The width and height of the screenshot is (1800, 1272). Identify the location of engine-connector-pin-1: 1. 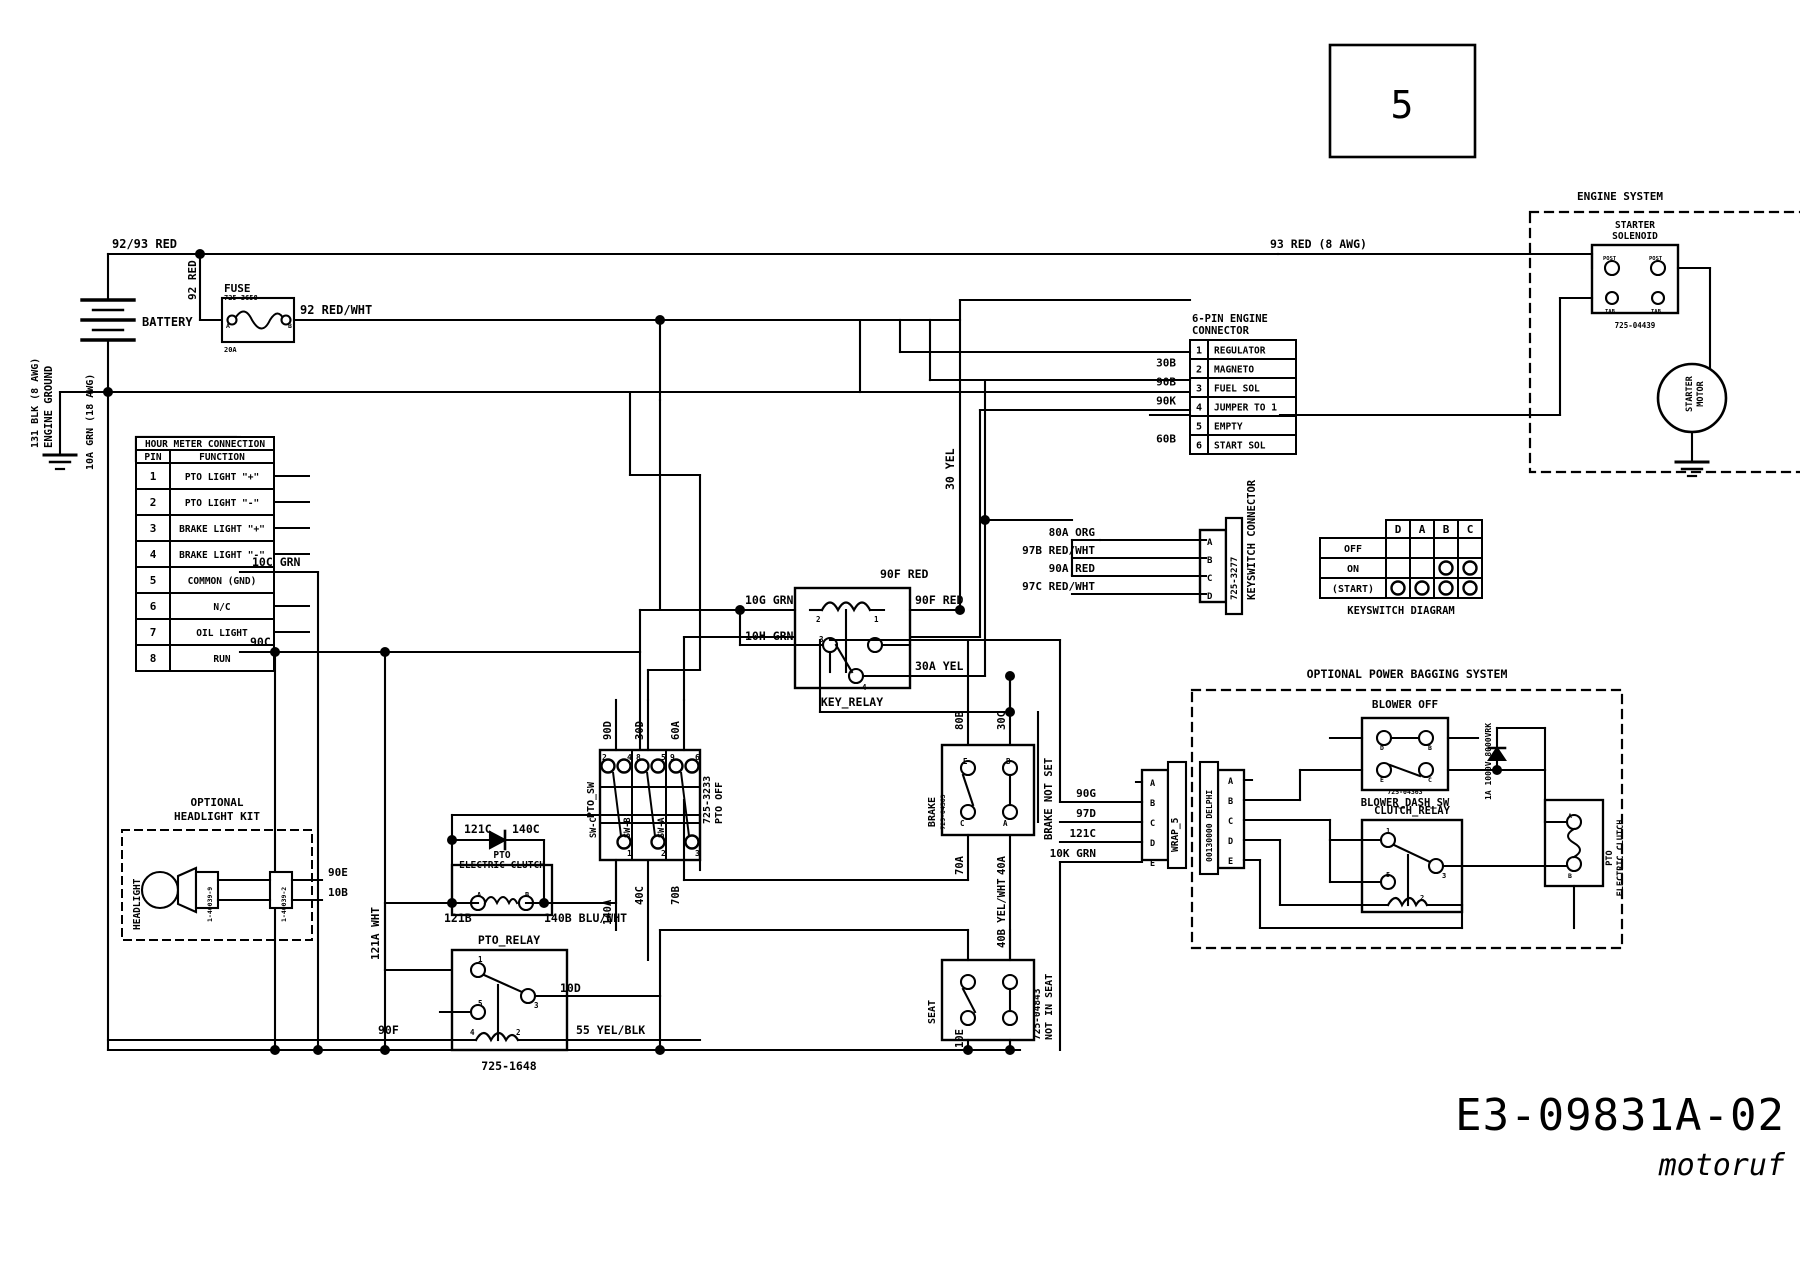
(1199, 351).